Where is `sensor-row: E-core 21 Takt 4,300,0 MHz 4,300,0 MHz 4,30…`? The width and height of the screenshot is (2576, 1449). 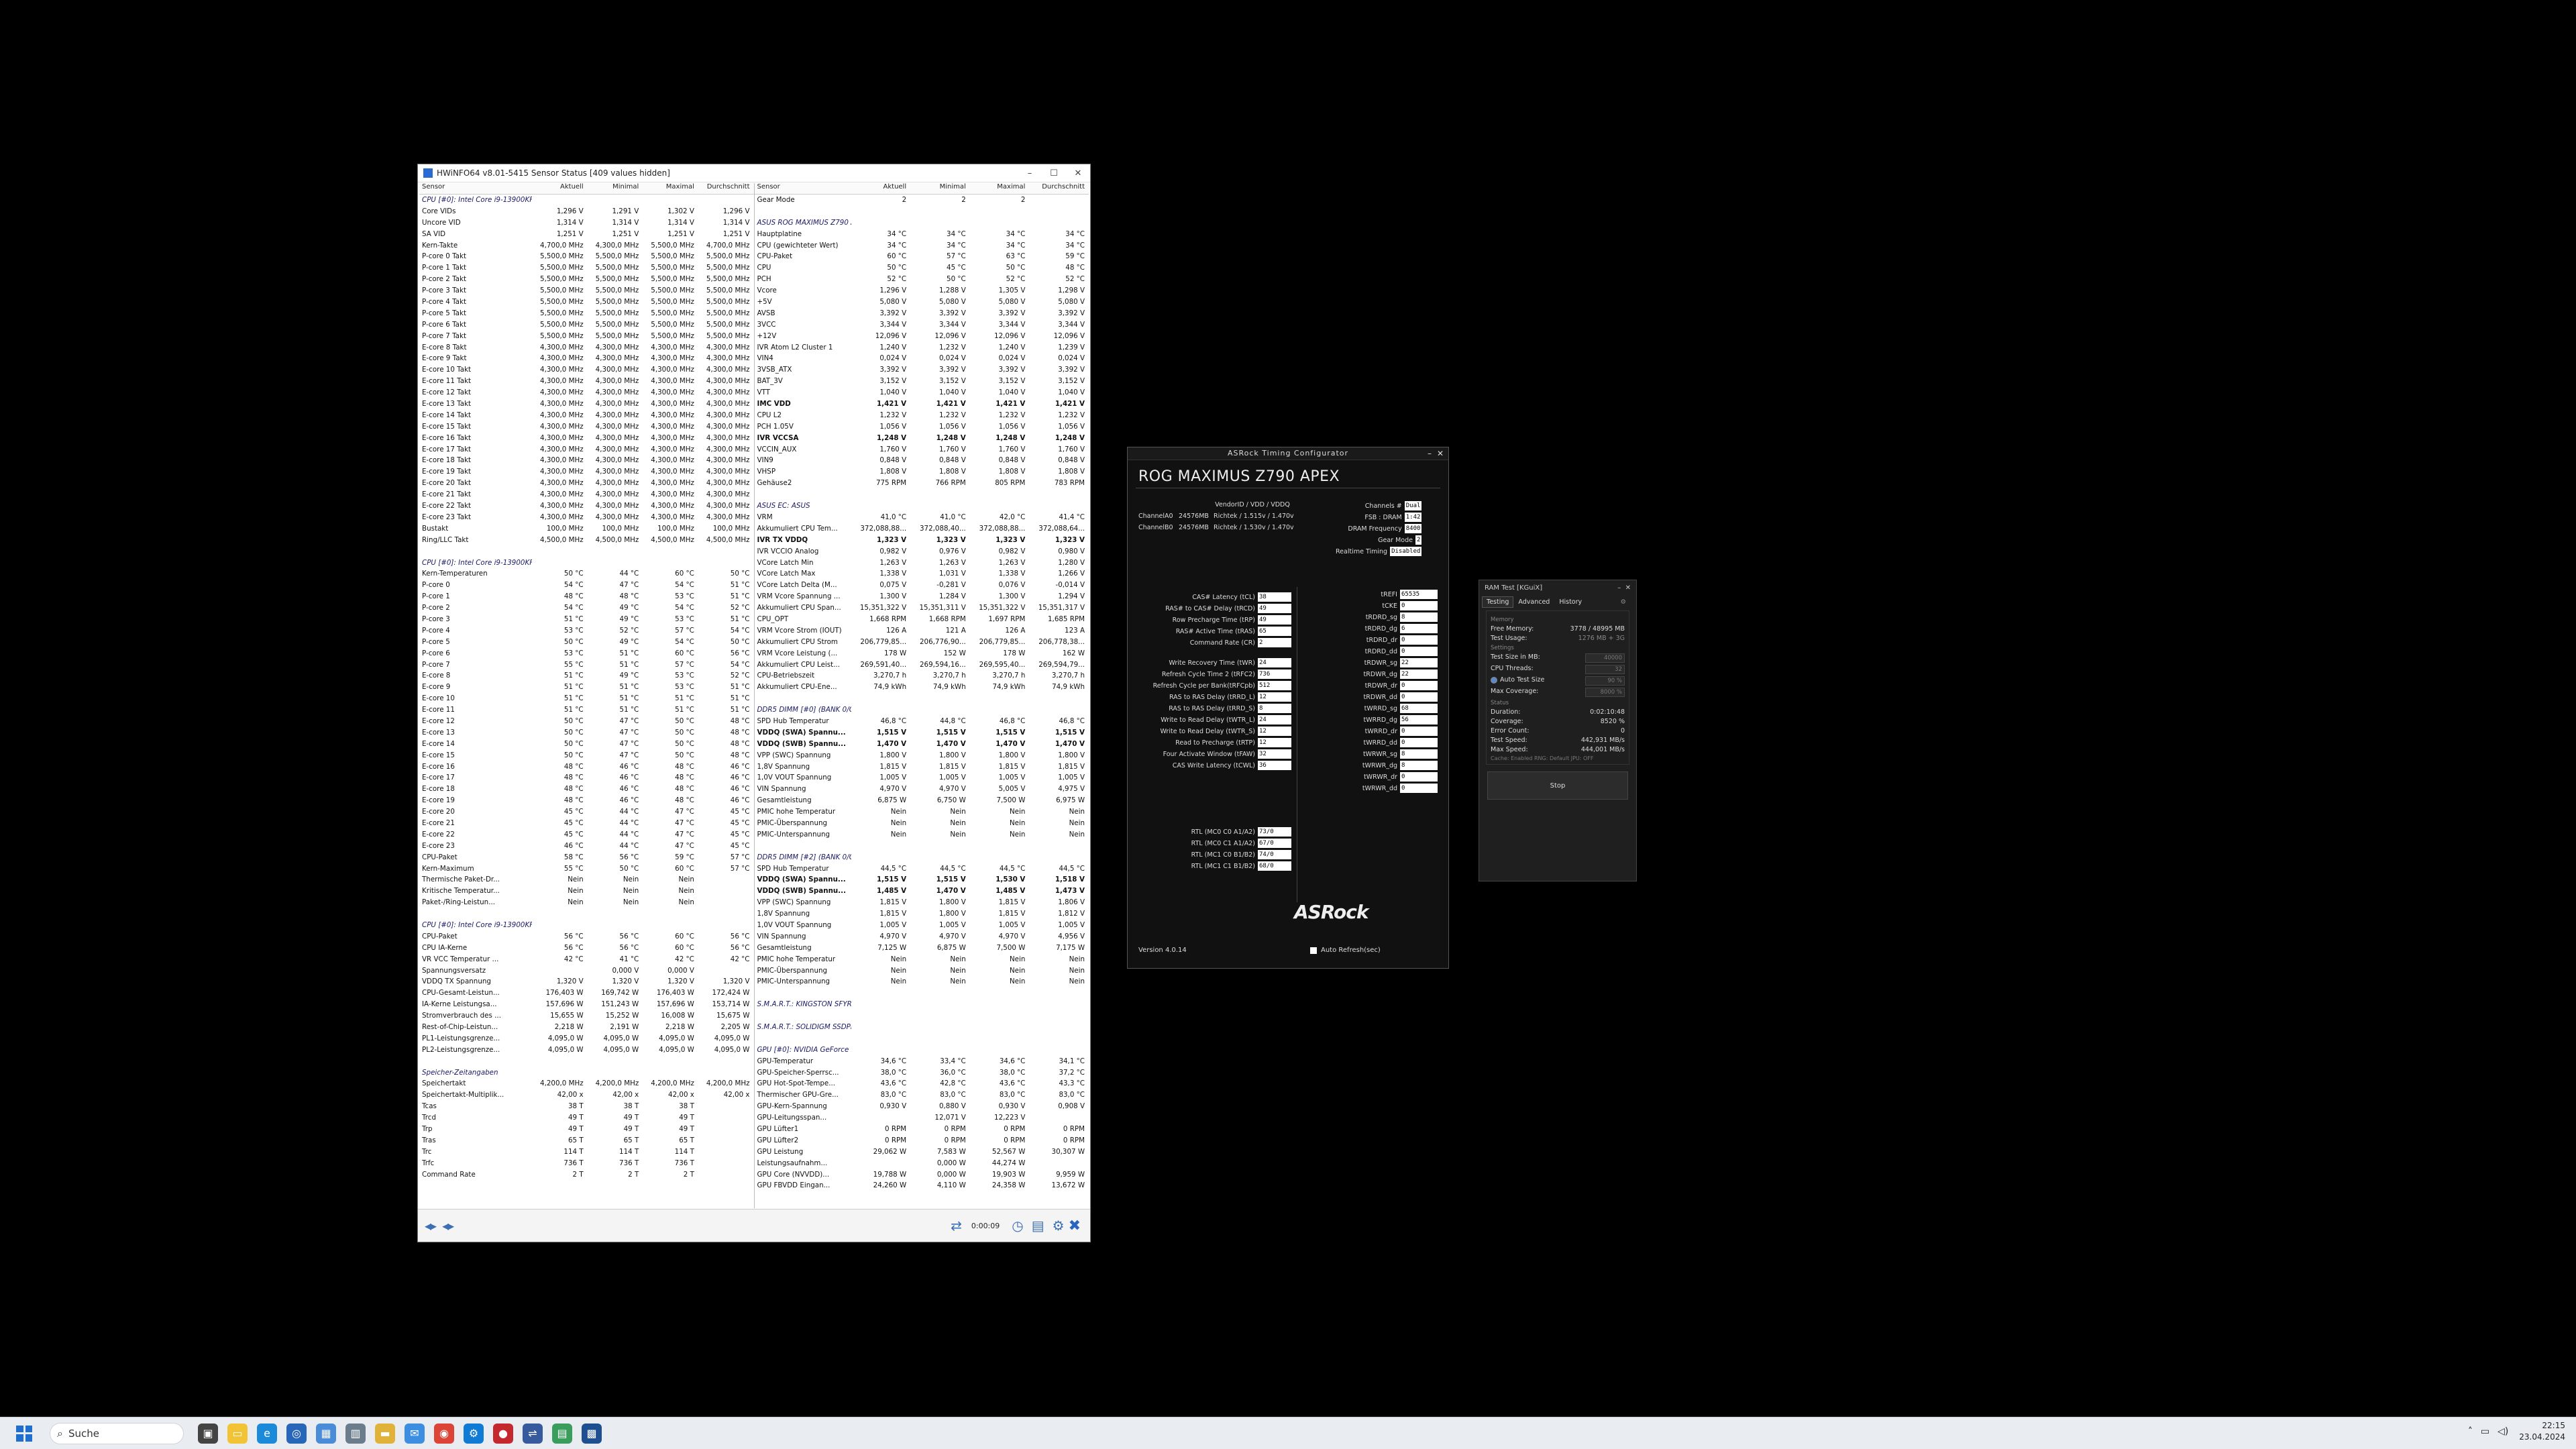 sensor-row: E-core 21 Takt 4,300,0 MHz 4,300,0 MHz 4,30… is located at coordinates (586, 494).